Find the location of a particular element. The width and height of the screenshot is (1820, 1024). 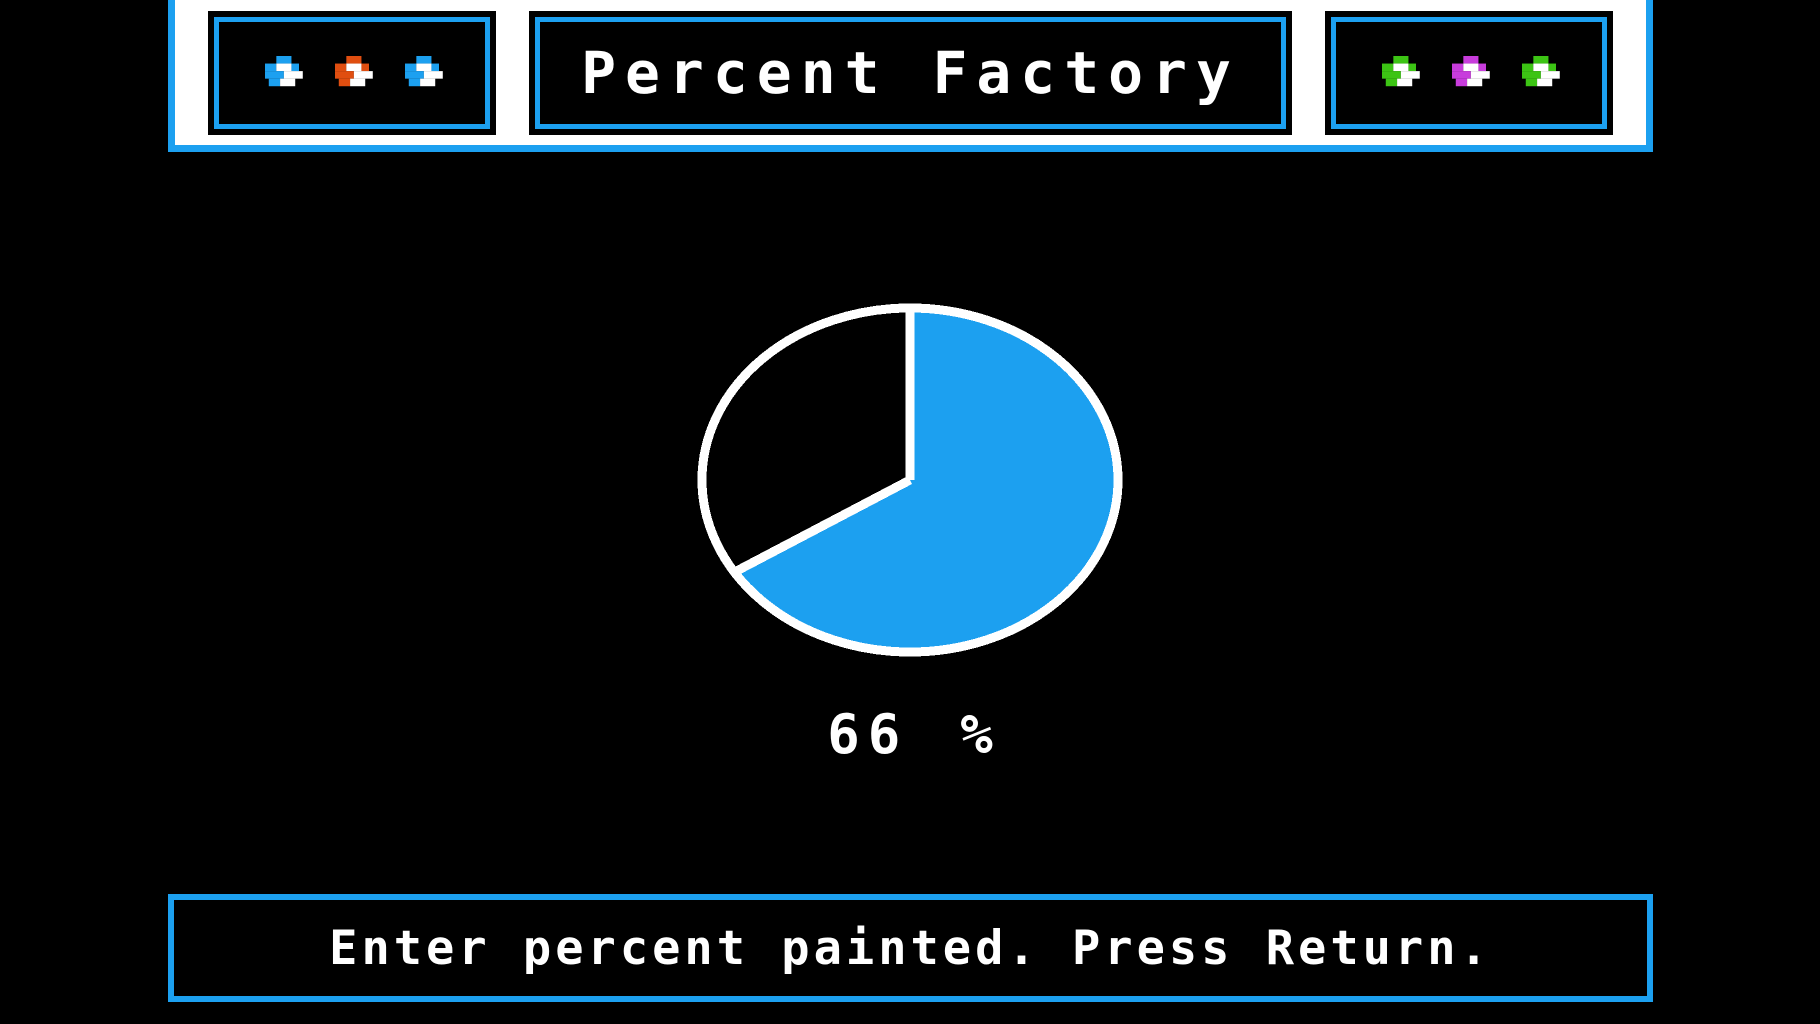

header-bar: Percent Factory is located at coordinates (910, 76).